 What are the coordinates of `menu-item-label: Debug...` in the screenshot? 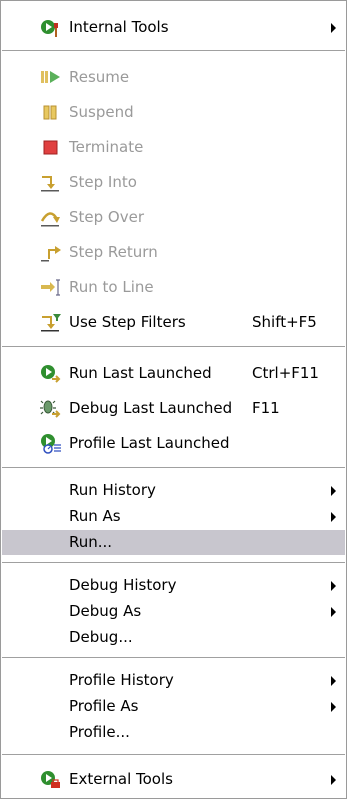 It's located at (101, 637).